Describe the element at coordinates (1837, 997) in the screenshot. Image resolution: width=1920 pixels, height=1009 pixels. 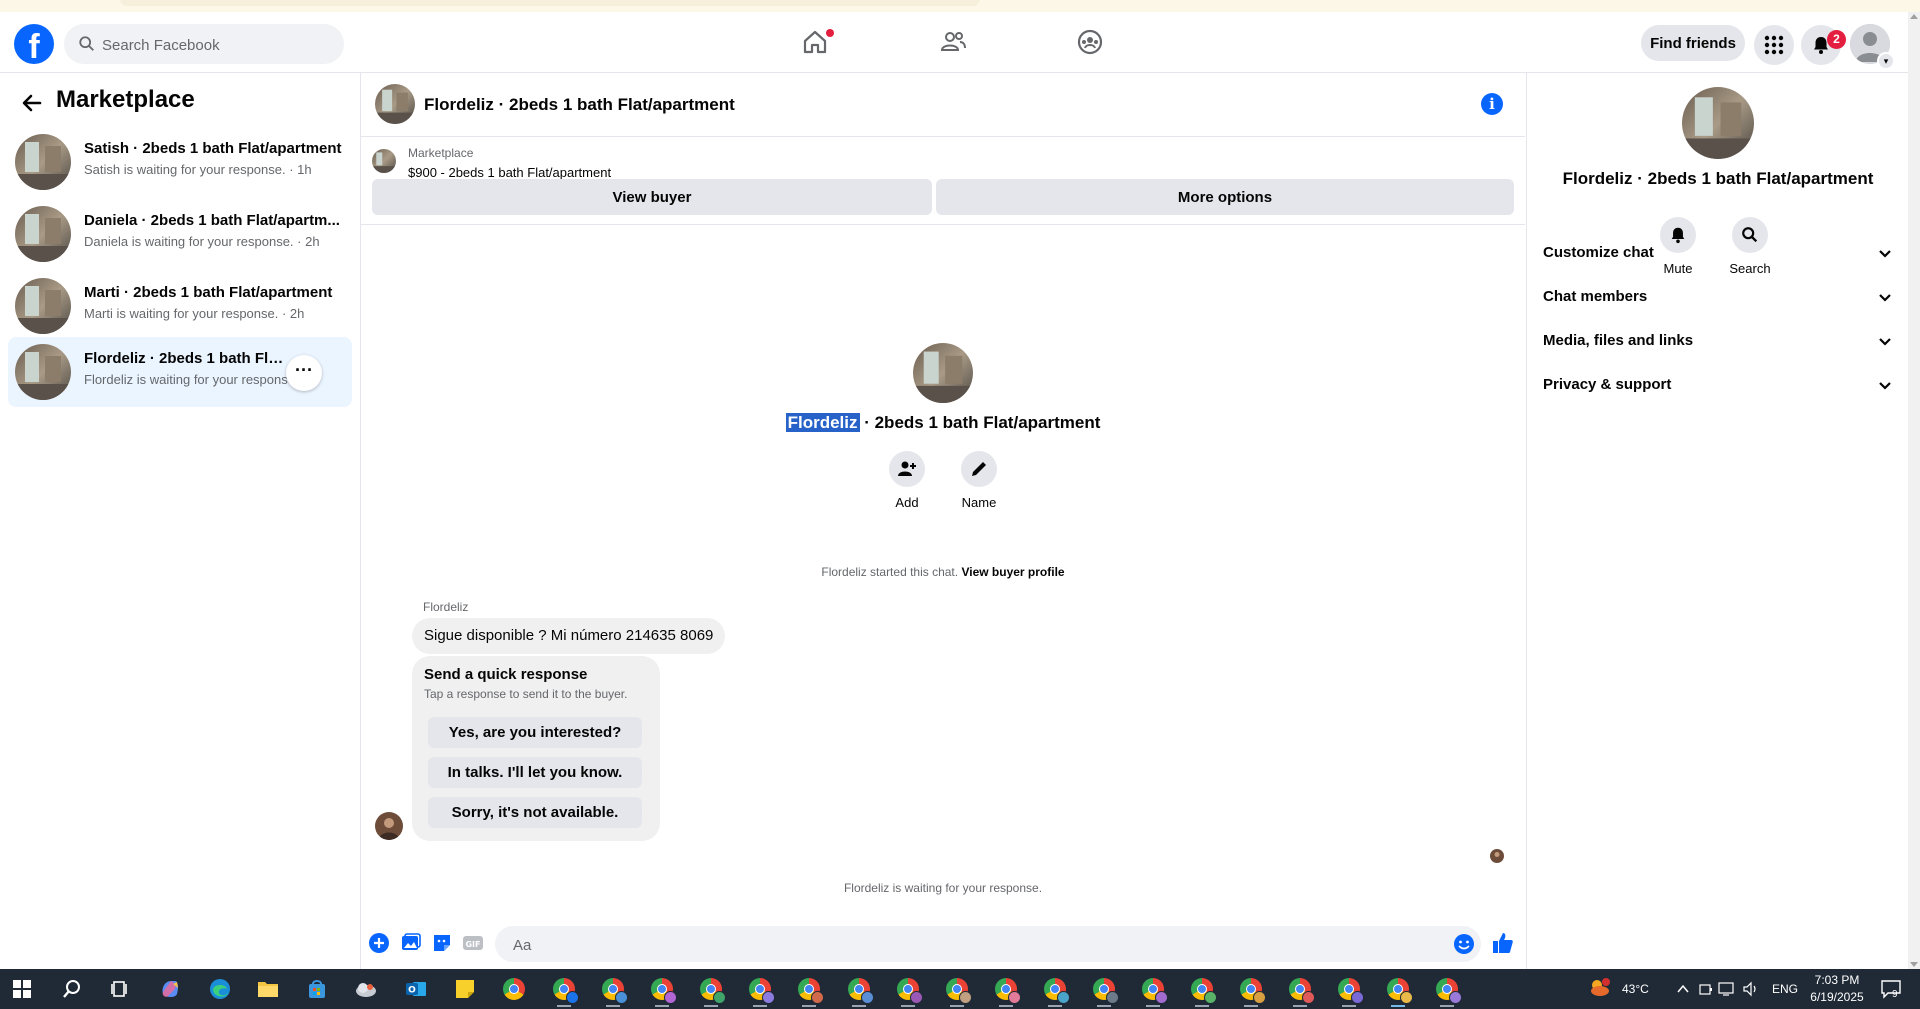
I see `clock-date: 6/19/2025` at that location.